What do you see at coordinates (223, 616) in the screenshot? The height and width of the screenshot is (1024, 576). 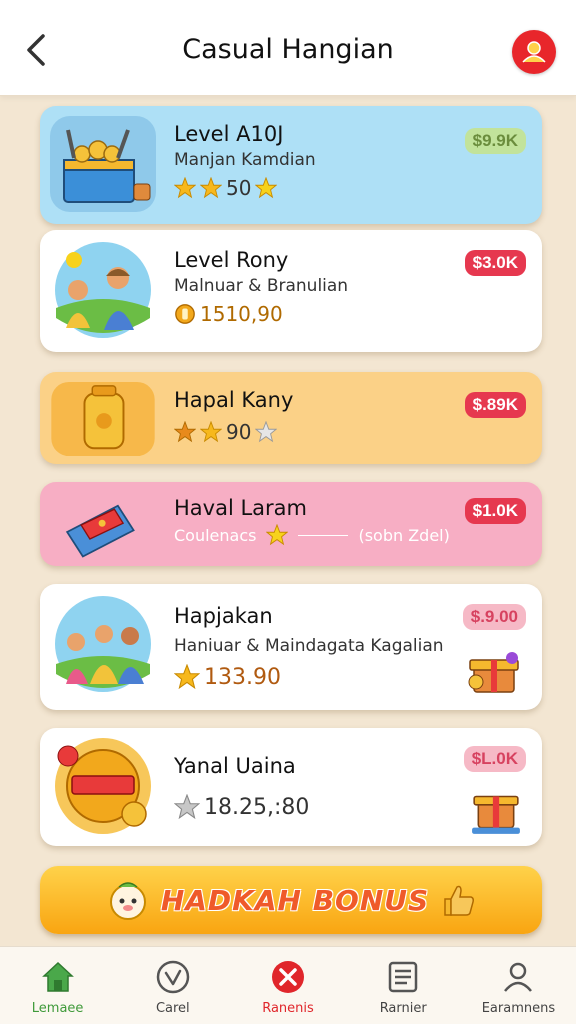 I see `card-title: Hapjakan` at bounding box center [223, 616].